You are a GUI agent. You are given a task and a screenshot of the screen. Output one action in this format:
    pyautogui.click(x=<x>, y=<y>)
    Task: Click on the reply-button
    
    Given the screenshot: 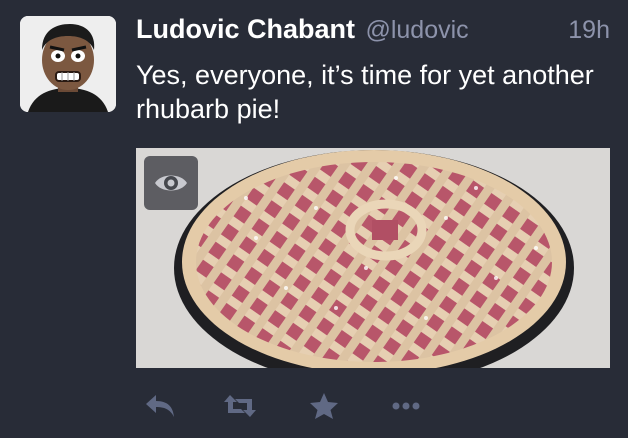 What is the action you would take?
    pyautogui.click(x=160, y=406)
    